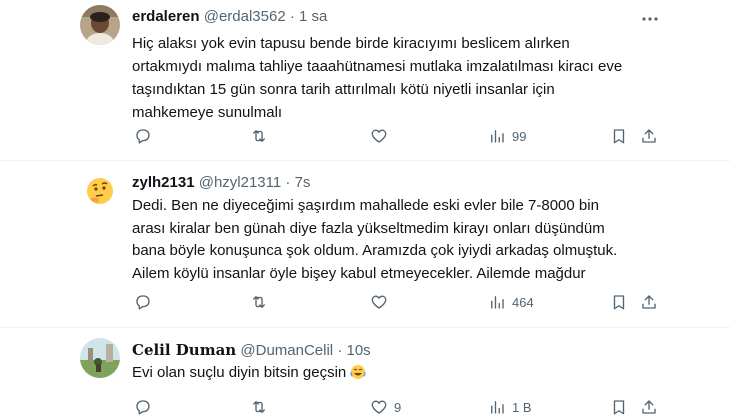 This screenshot has height=420, width=730. I want to click on author-handle: @erdal3562, so click(245, 16).